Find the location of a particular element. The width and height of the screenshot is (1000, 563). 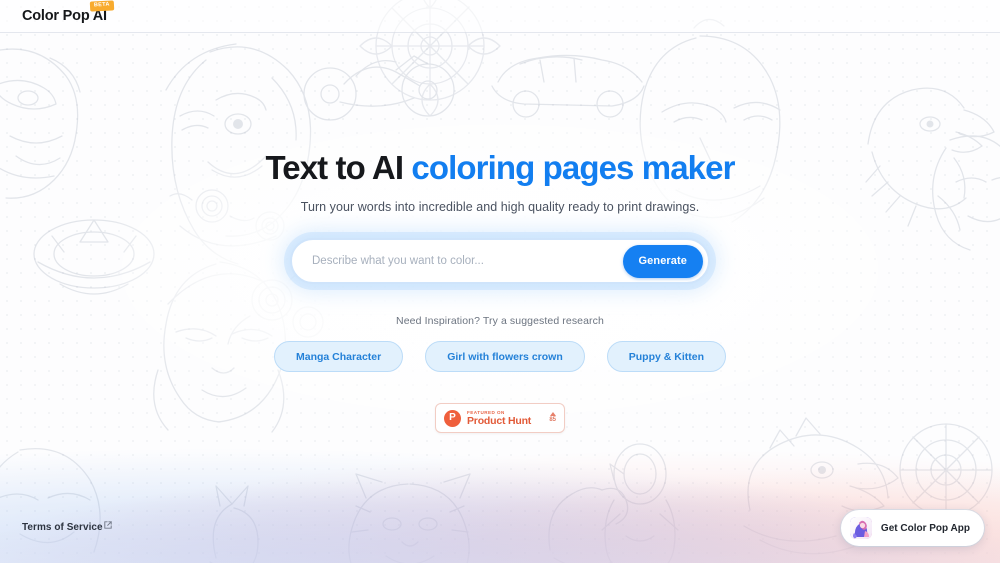

external-link-icon is located at coordinates (107, 526).